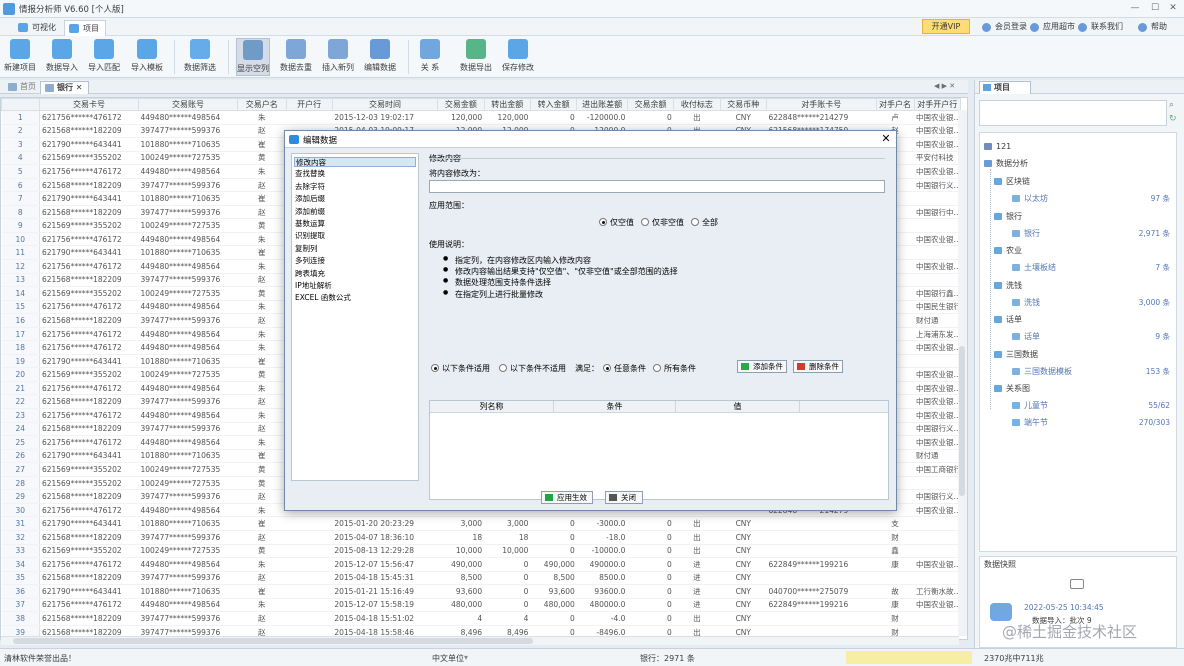  Describe the element at coordinates (355, 162) in the screenshot. I see `function-list-item: 修改内容` at that location.